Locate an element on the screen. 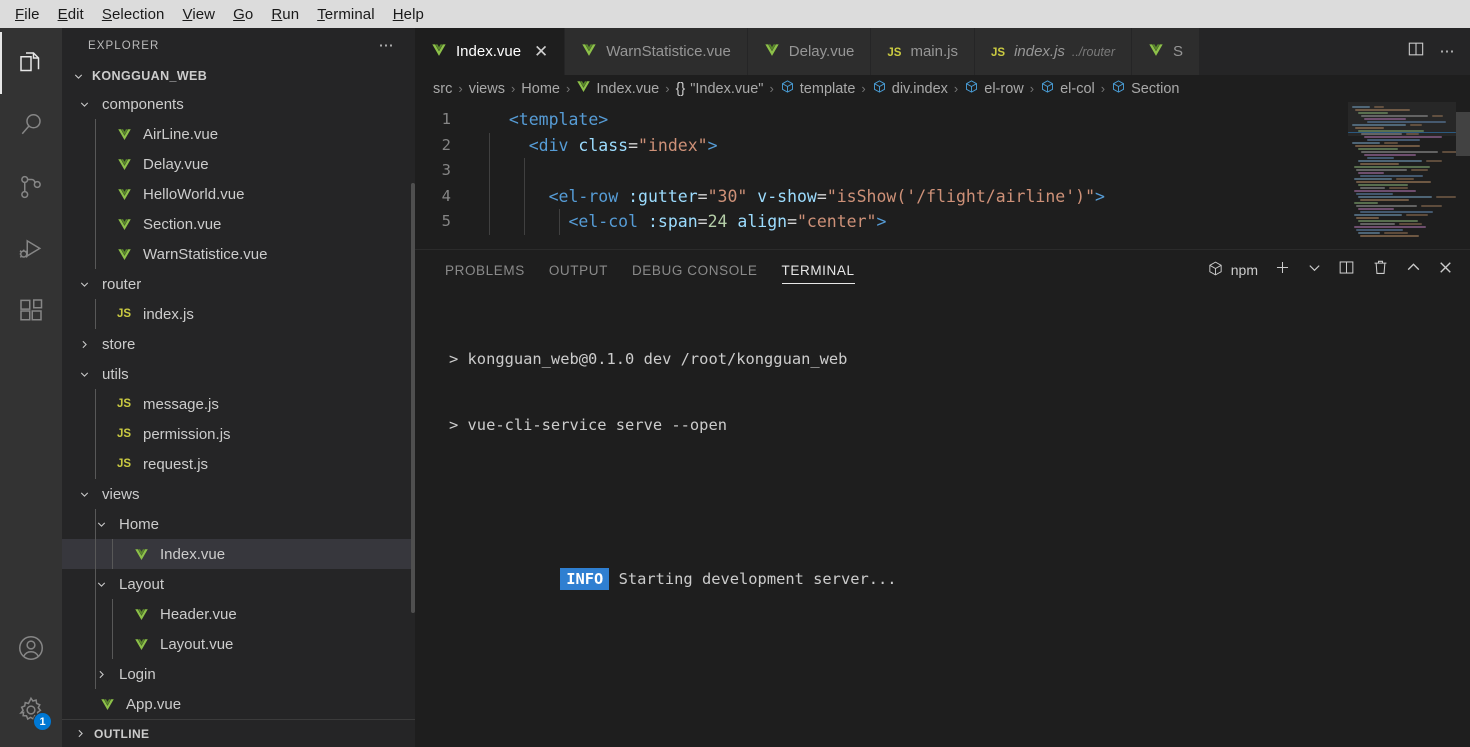 The width and height of the screenshot is (1470, 747). close-panel-icon is located at coordinates (1445, 270).